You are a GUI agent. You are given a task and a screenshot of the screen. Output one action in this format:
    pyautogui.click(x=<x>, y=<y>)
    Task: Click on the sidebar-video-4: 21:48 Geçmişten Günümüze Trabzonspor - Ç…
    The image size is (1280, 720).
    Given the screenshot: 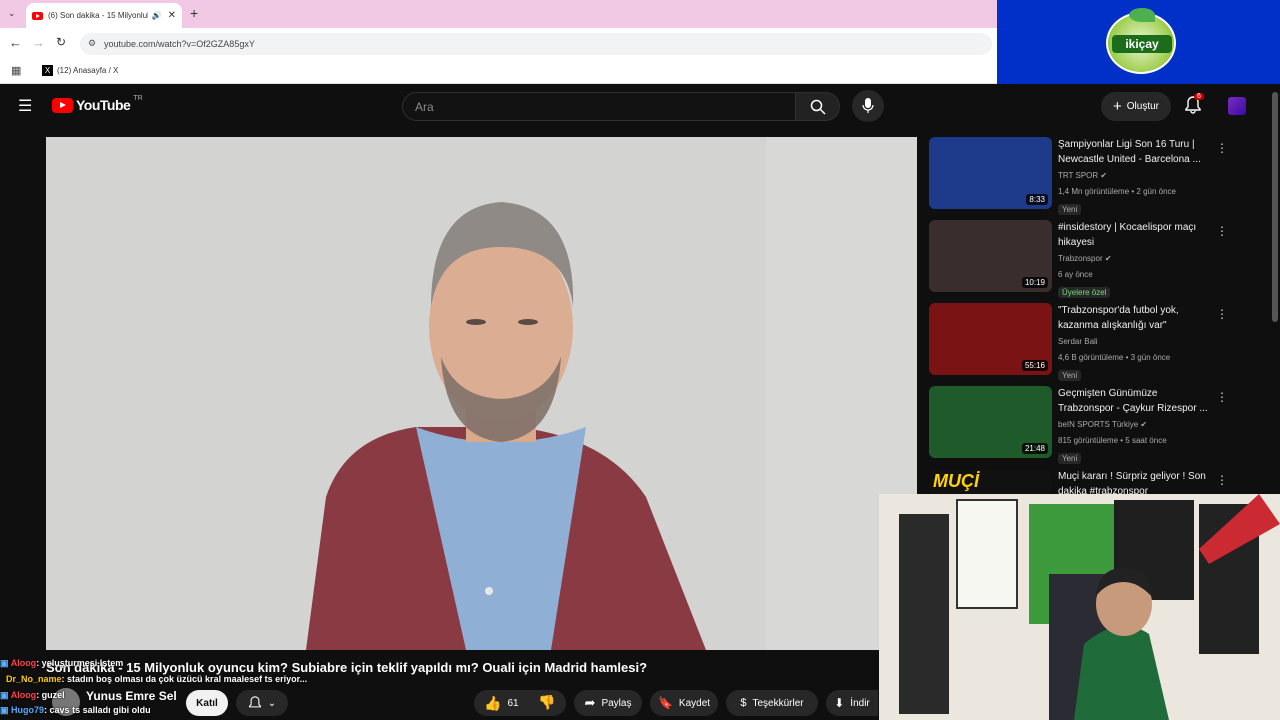 What is the action you would take?
    pyautogui.click(x=1079, y=426)
    